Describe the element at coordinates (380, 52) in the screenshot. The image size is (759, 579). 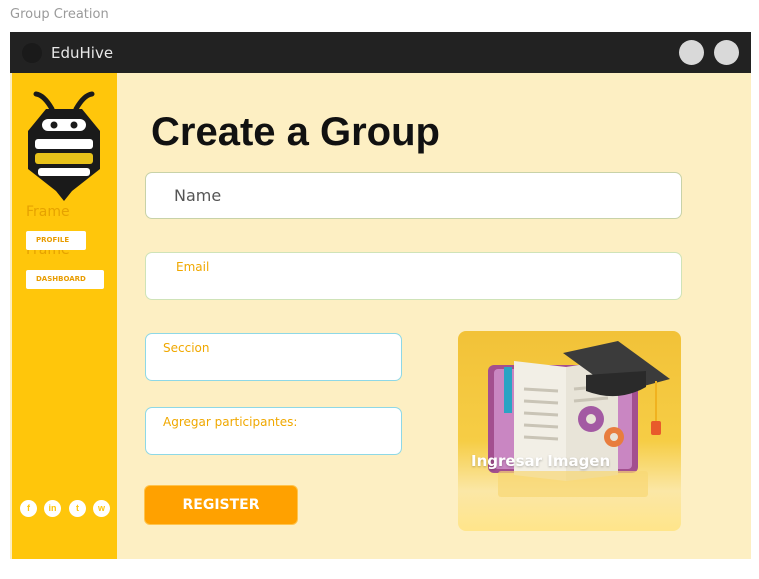
I see `title-bar: EduHive` at that location.